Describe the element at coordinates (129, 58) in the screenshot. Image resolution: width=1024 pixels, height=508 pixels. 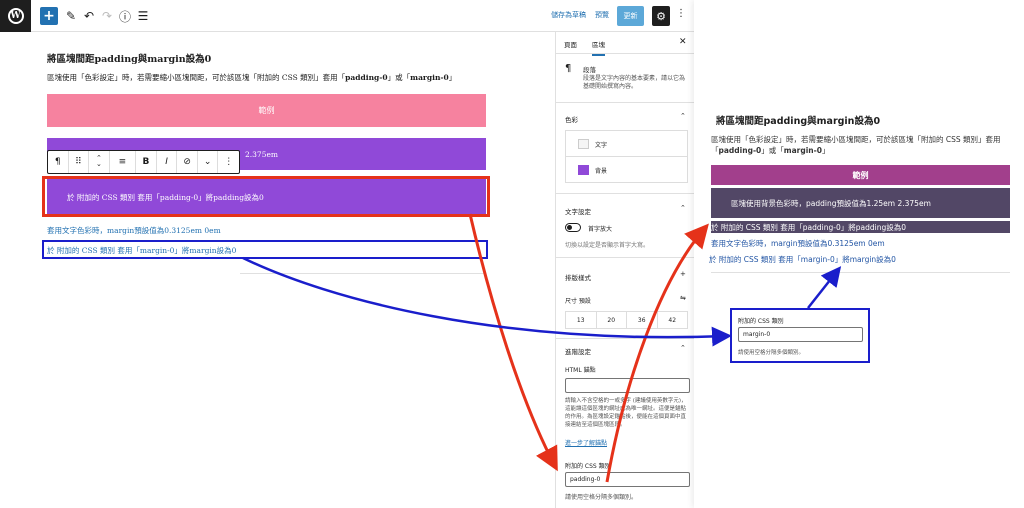
I see `post-heading: 將區塊間距padding與margin設為0` at that location.